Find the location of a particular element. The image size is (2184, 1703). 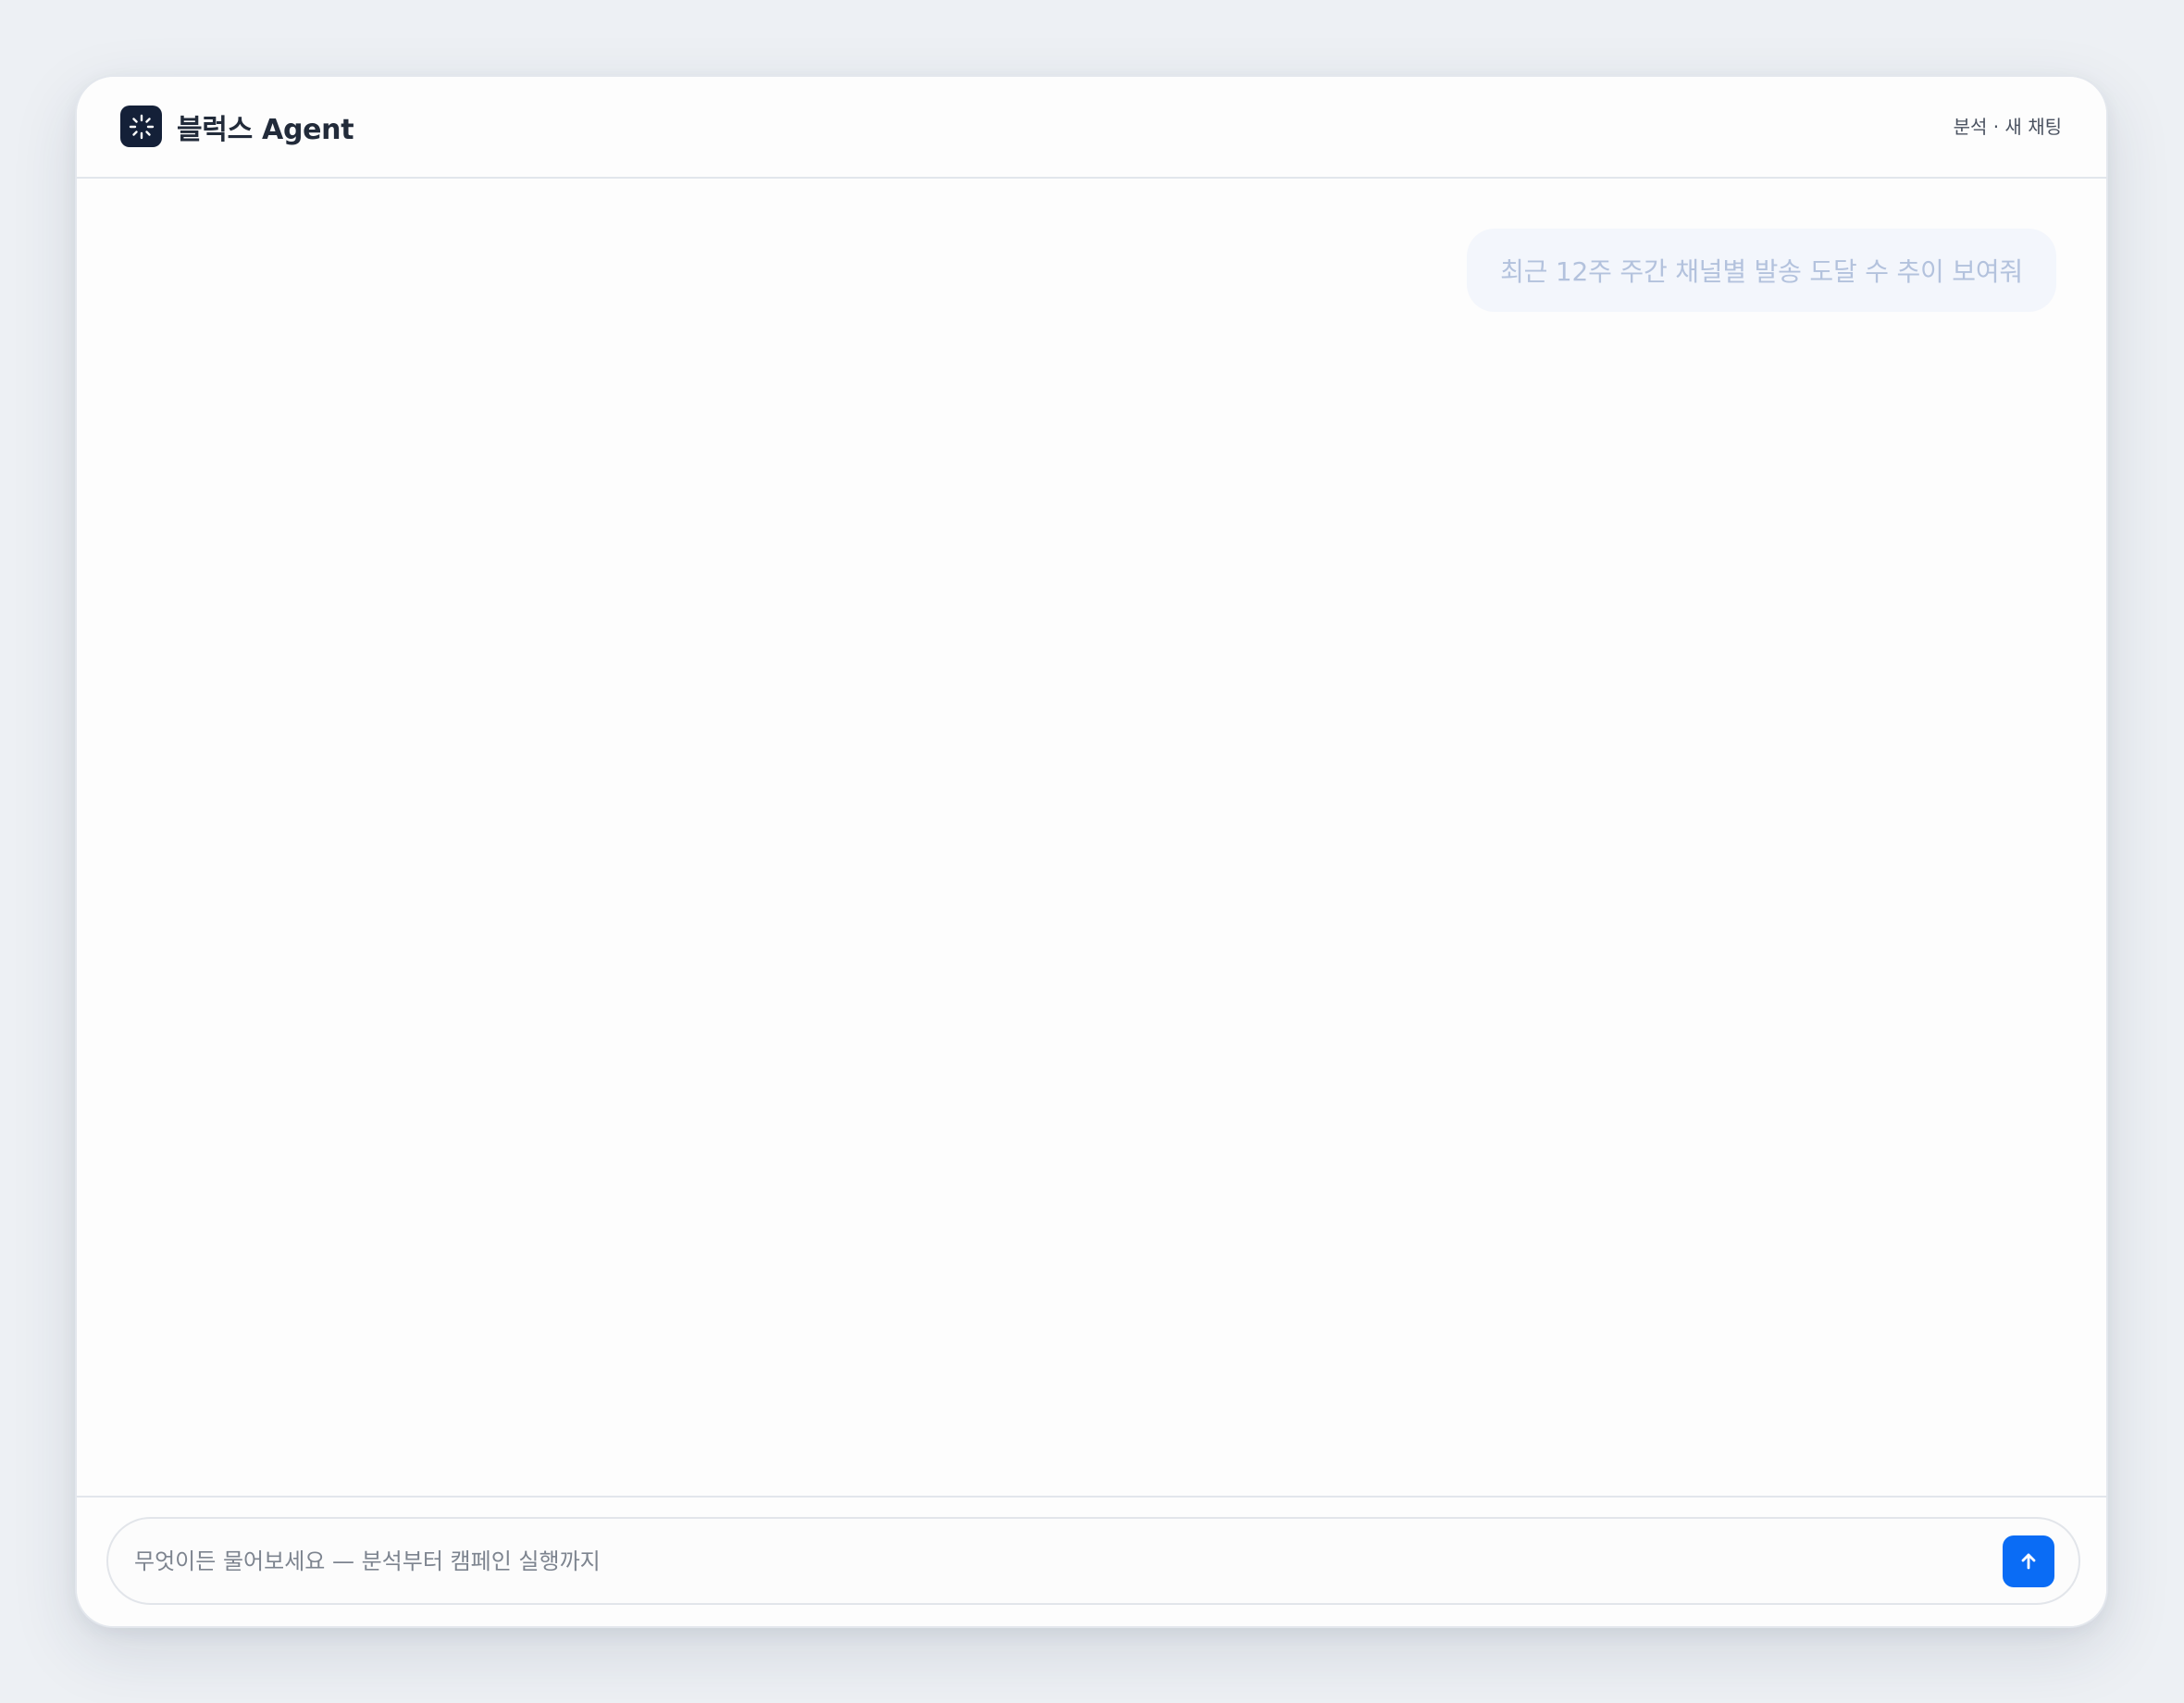

composer is located at coordinates (1093, 1561).